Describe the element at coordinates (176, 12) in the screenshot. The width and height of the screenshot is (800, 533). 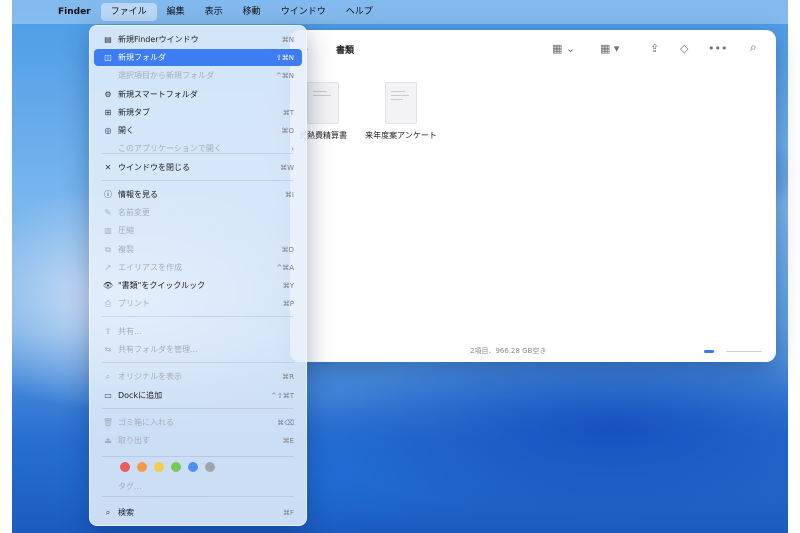
I see `menu-edit: 編集` at that location.